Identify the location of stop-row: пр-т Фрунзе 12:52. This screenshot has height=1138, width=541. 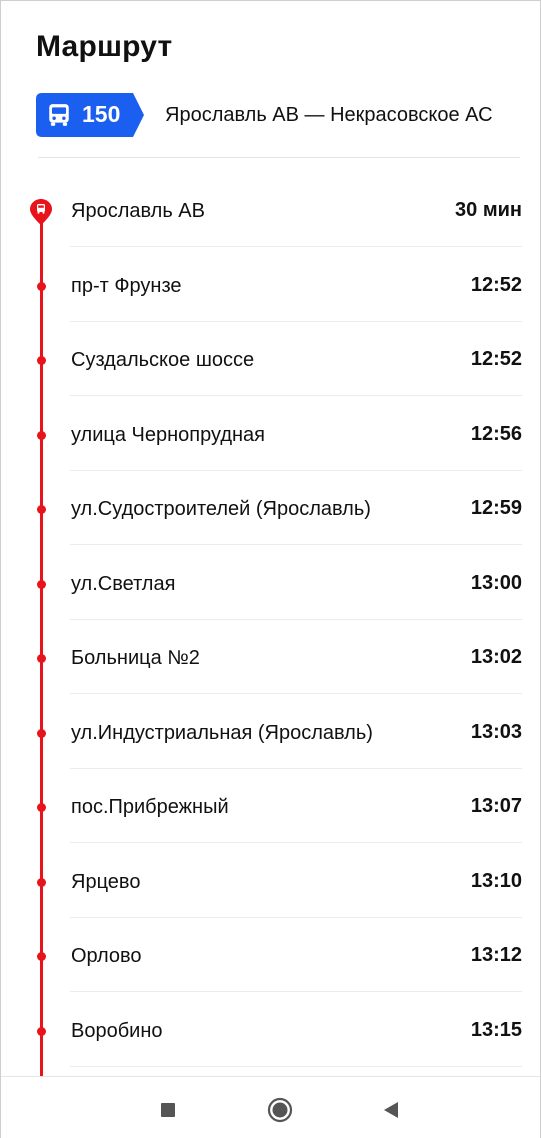
(270, 285).